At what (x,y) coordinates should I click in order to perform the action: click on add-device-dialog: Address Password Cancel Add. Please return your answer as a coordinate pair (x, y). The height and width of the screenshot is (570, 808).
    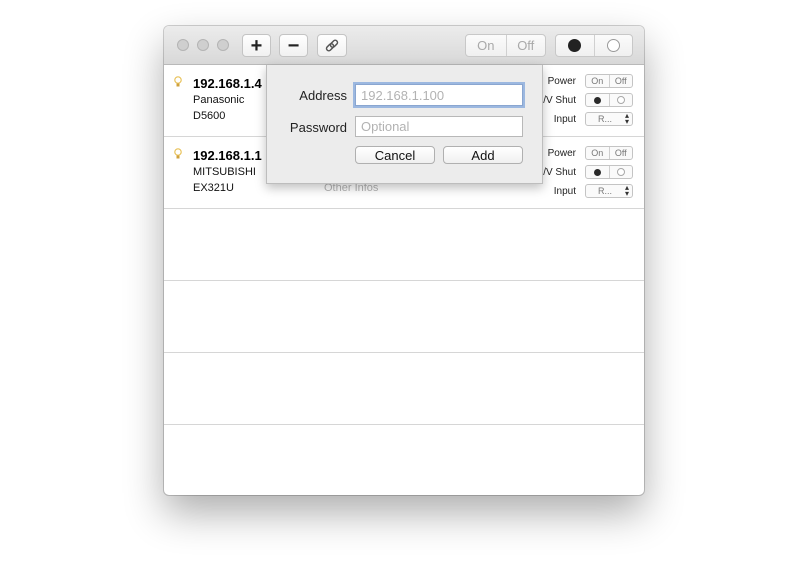
    Looking at the image, I should click on (404, 124).